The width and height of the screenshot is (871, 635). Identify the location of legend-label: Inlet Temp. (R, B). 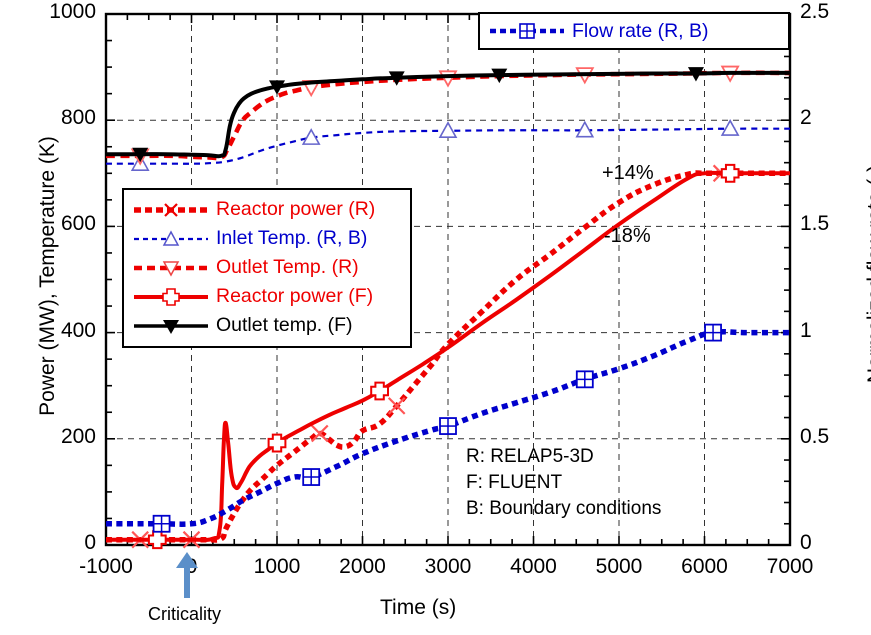
(292, 238).